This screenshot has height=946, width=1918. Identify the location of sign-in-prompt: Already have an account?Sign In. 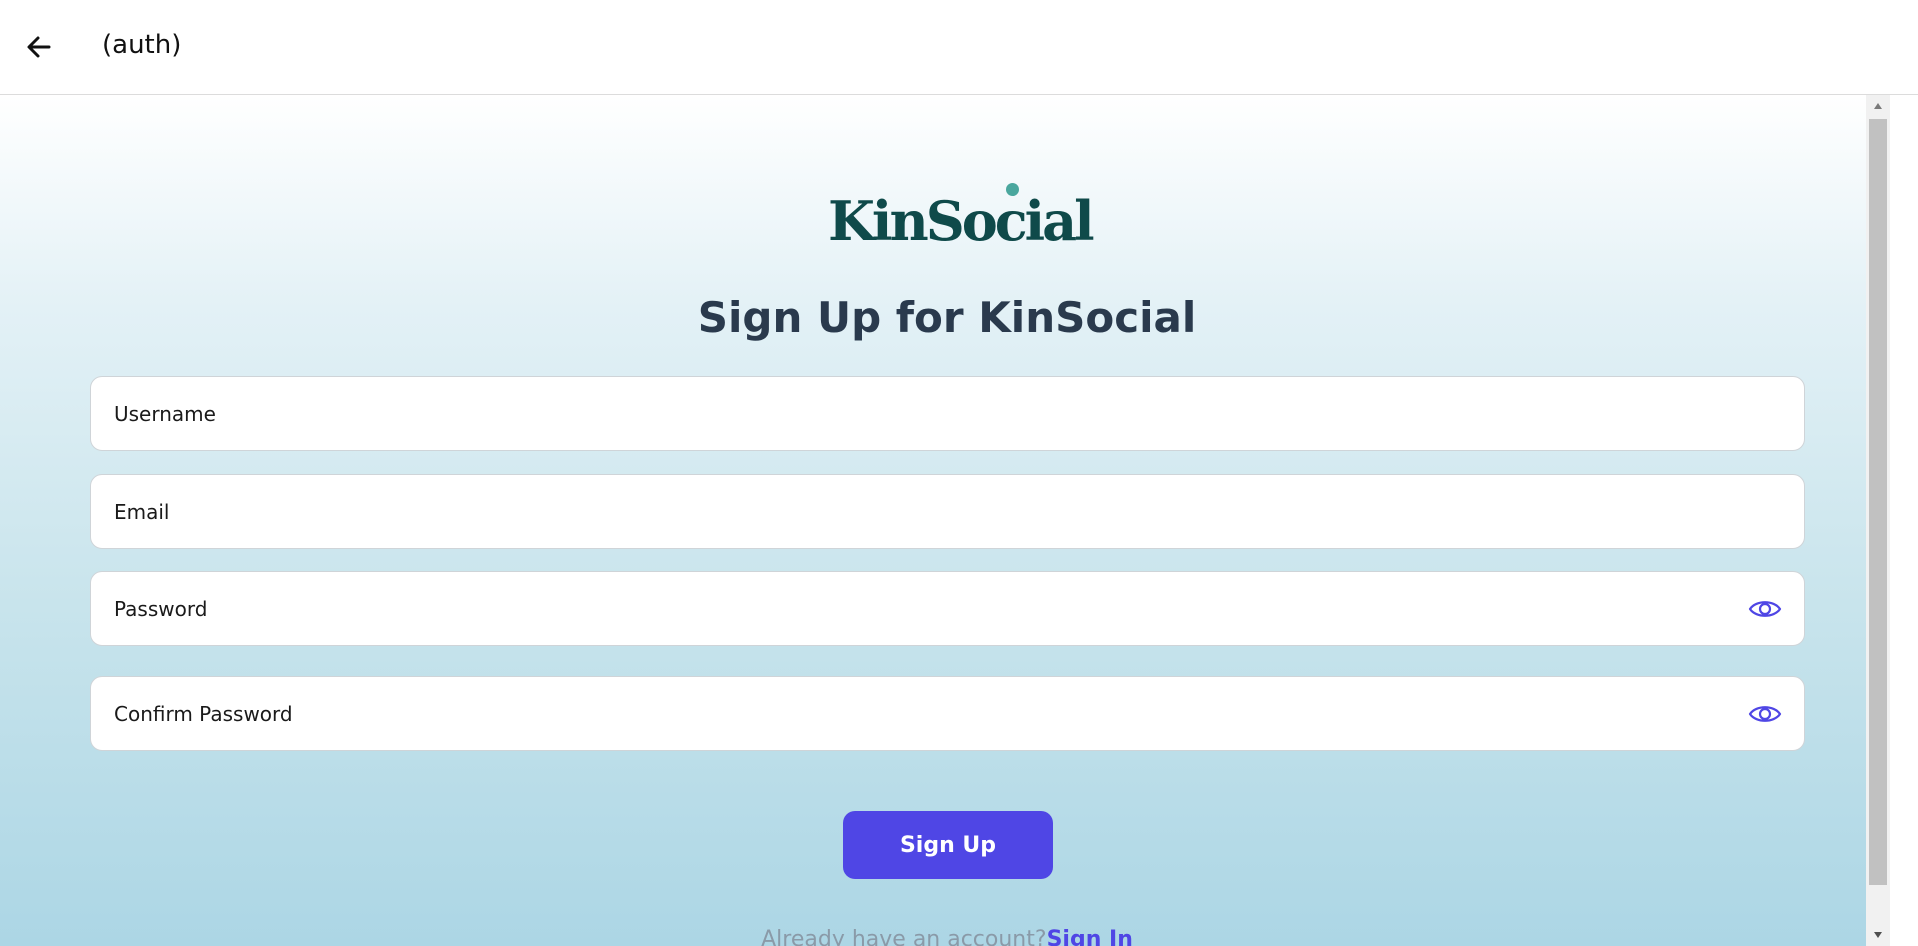
(947, 936).